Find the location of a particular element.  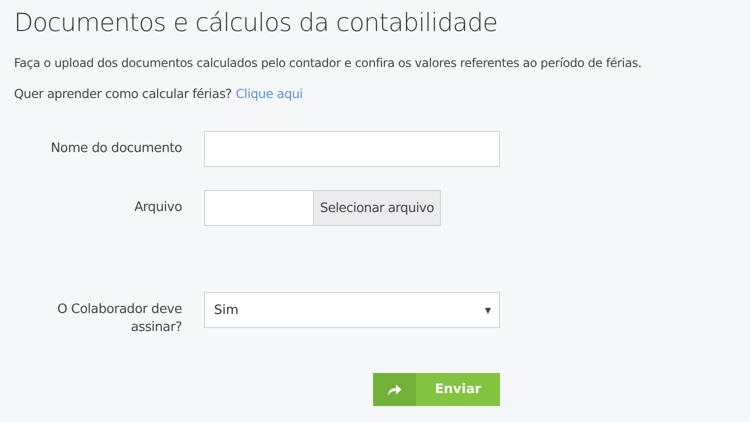

field-label: O Colaborador deve assinar? is located at coordinates (119, 319).